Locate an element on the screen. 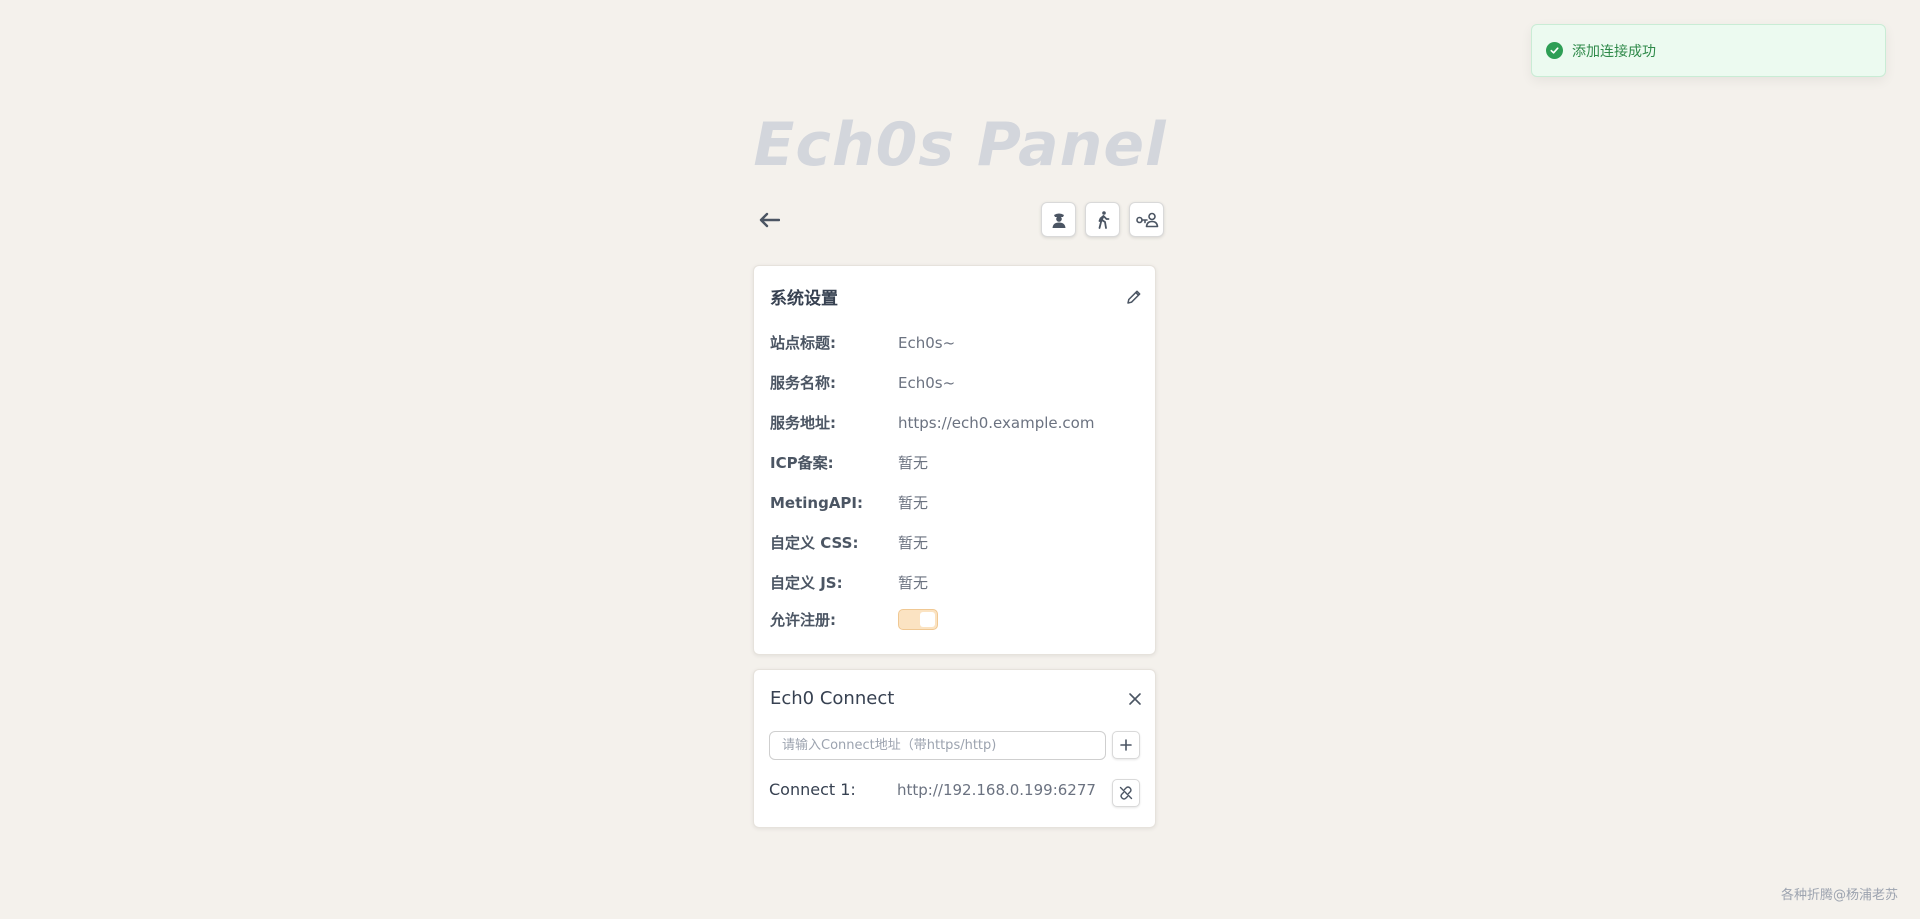  arrow-left-icon is located at coordinates (769, 220).